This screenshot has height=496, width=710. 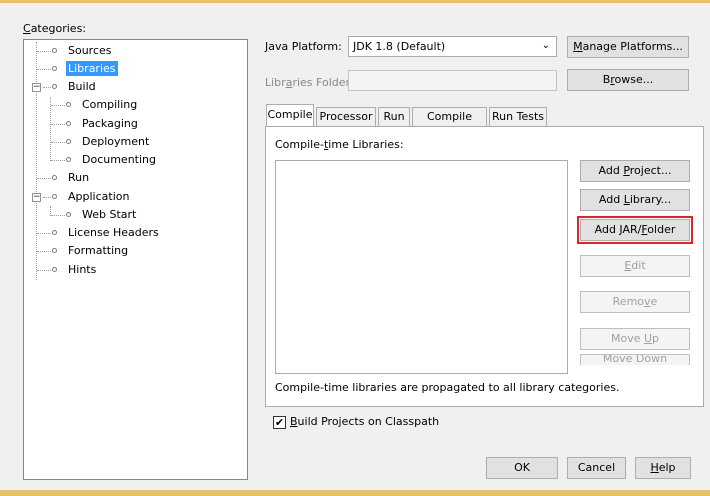 What do you see at coordinates (82, 86) in the screenshot?
I see `tree-item-label: Build` at bounding box center [82, 86].